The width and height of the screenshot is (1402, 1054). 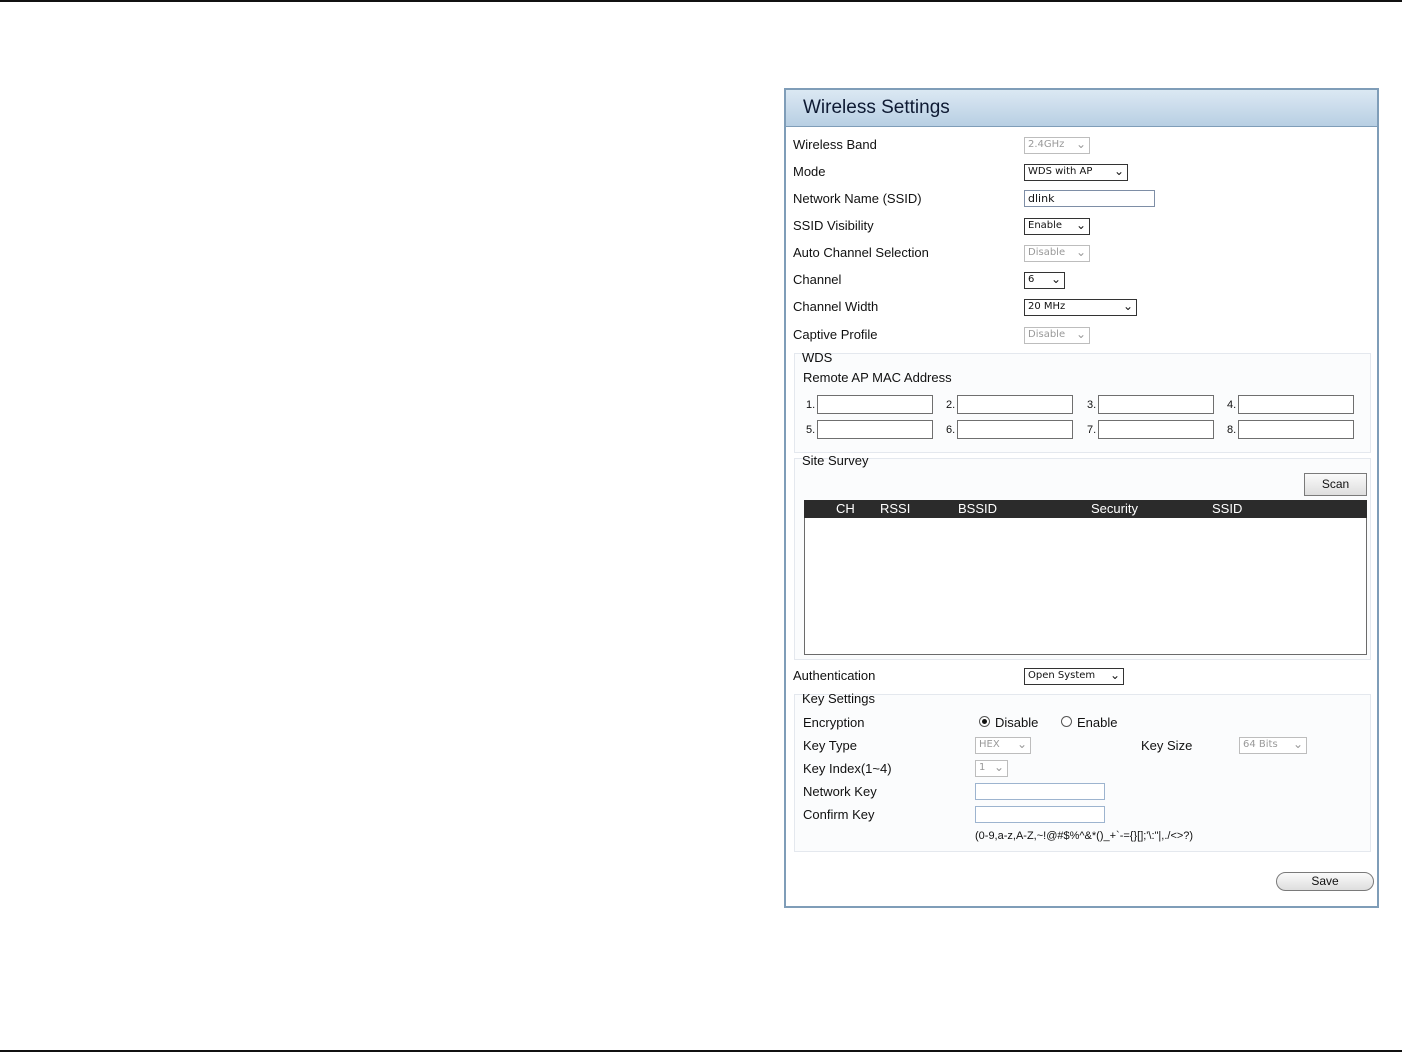 I want to click on column-header-ssid: SSID, so click(x=1227, y=508).